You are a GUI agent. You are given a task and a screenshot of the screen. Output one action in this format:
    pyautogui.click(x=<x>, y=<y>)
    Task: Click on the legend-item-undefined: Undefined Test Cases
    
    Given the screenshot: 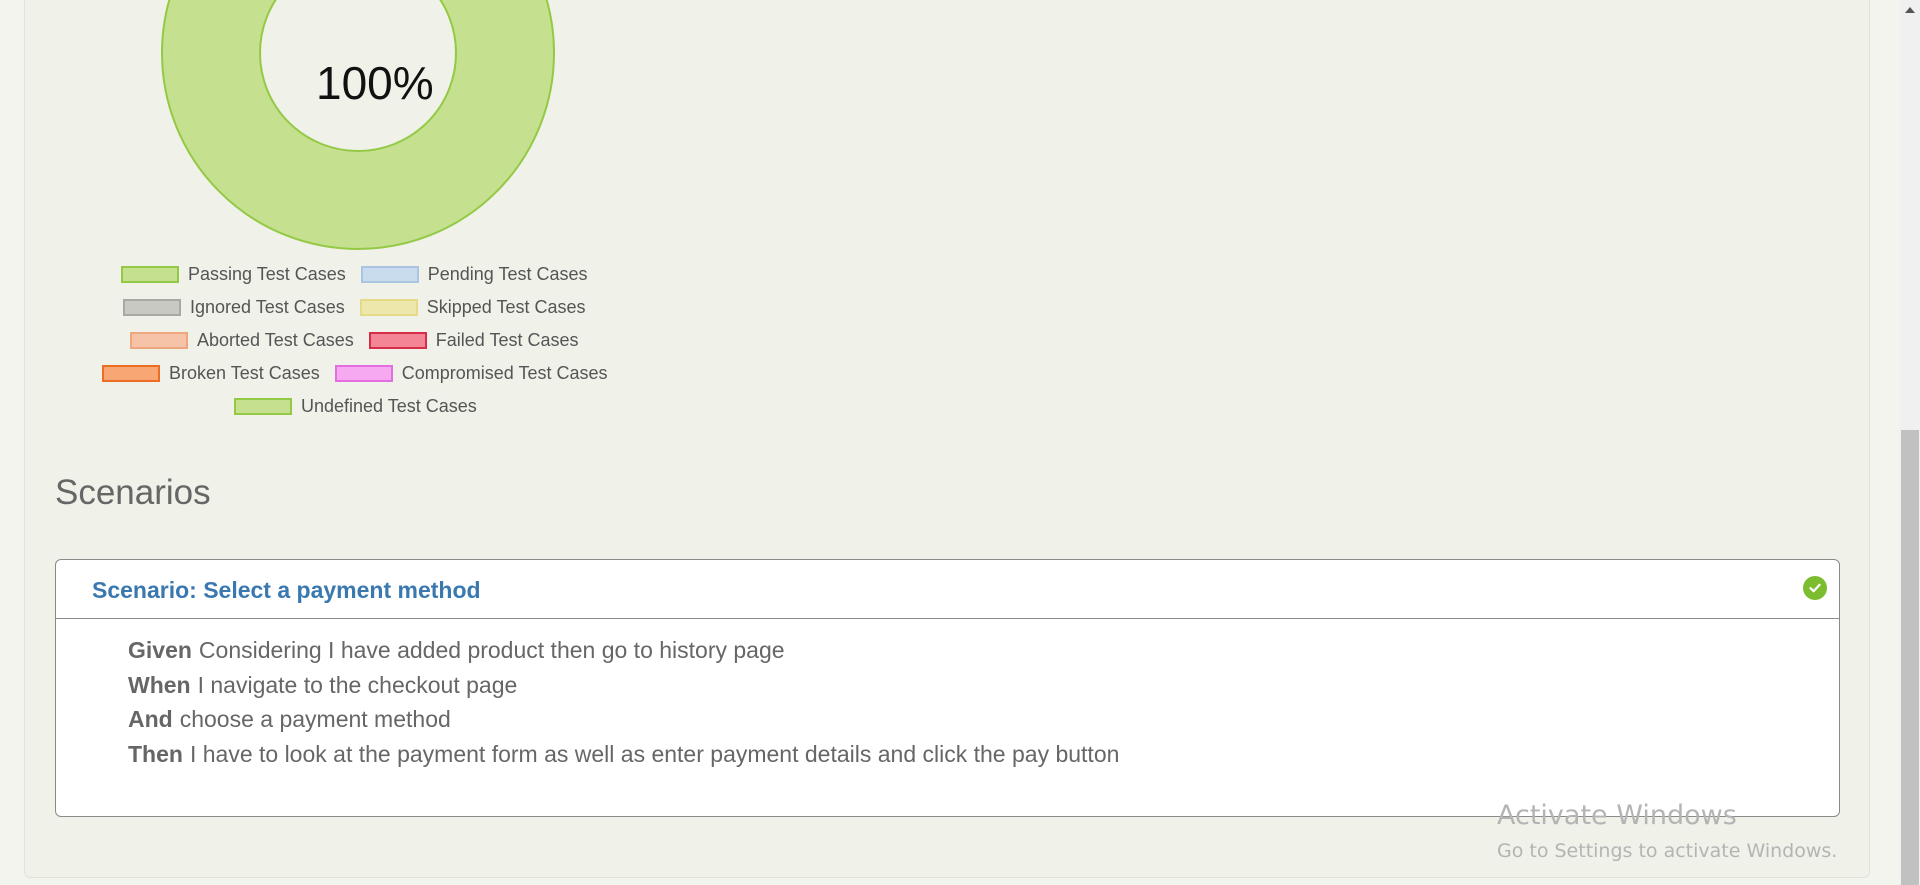 What is the action you would take?
    pyautogui.click(x=355, y=406)
    